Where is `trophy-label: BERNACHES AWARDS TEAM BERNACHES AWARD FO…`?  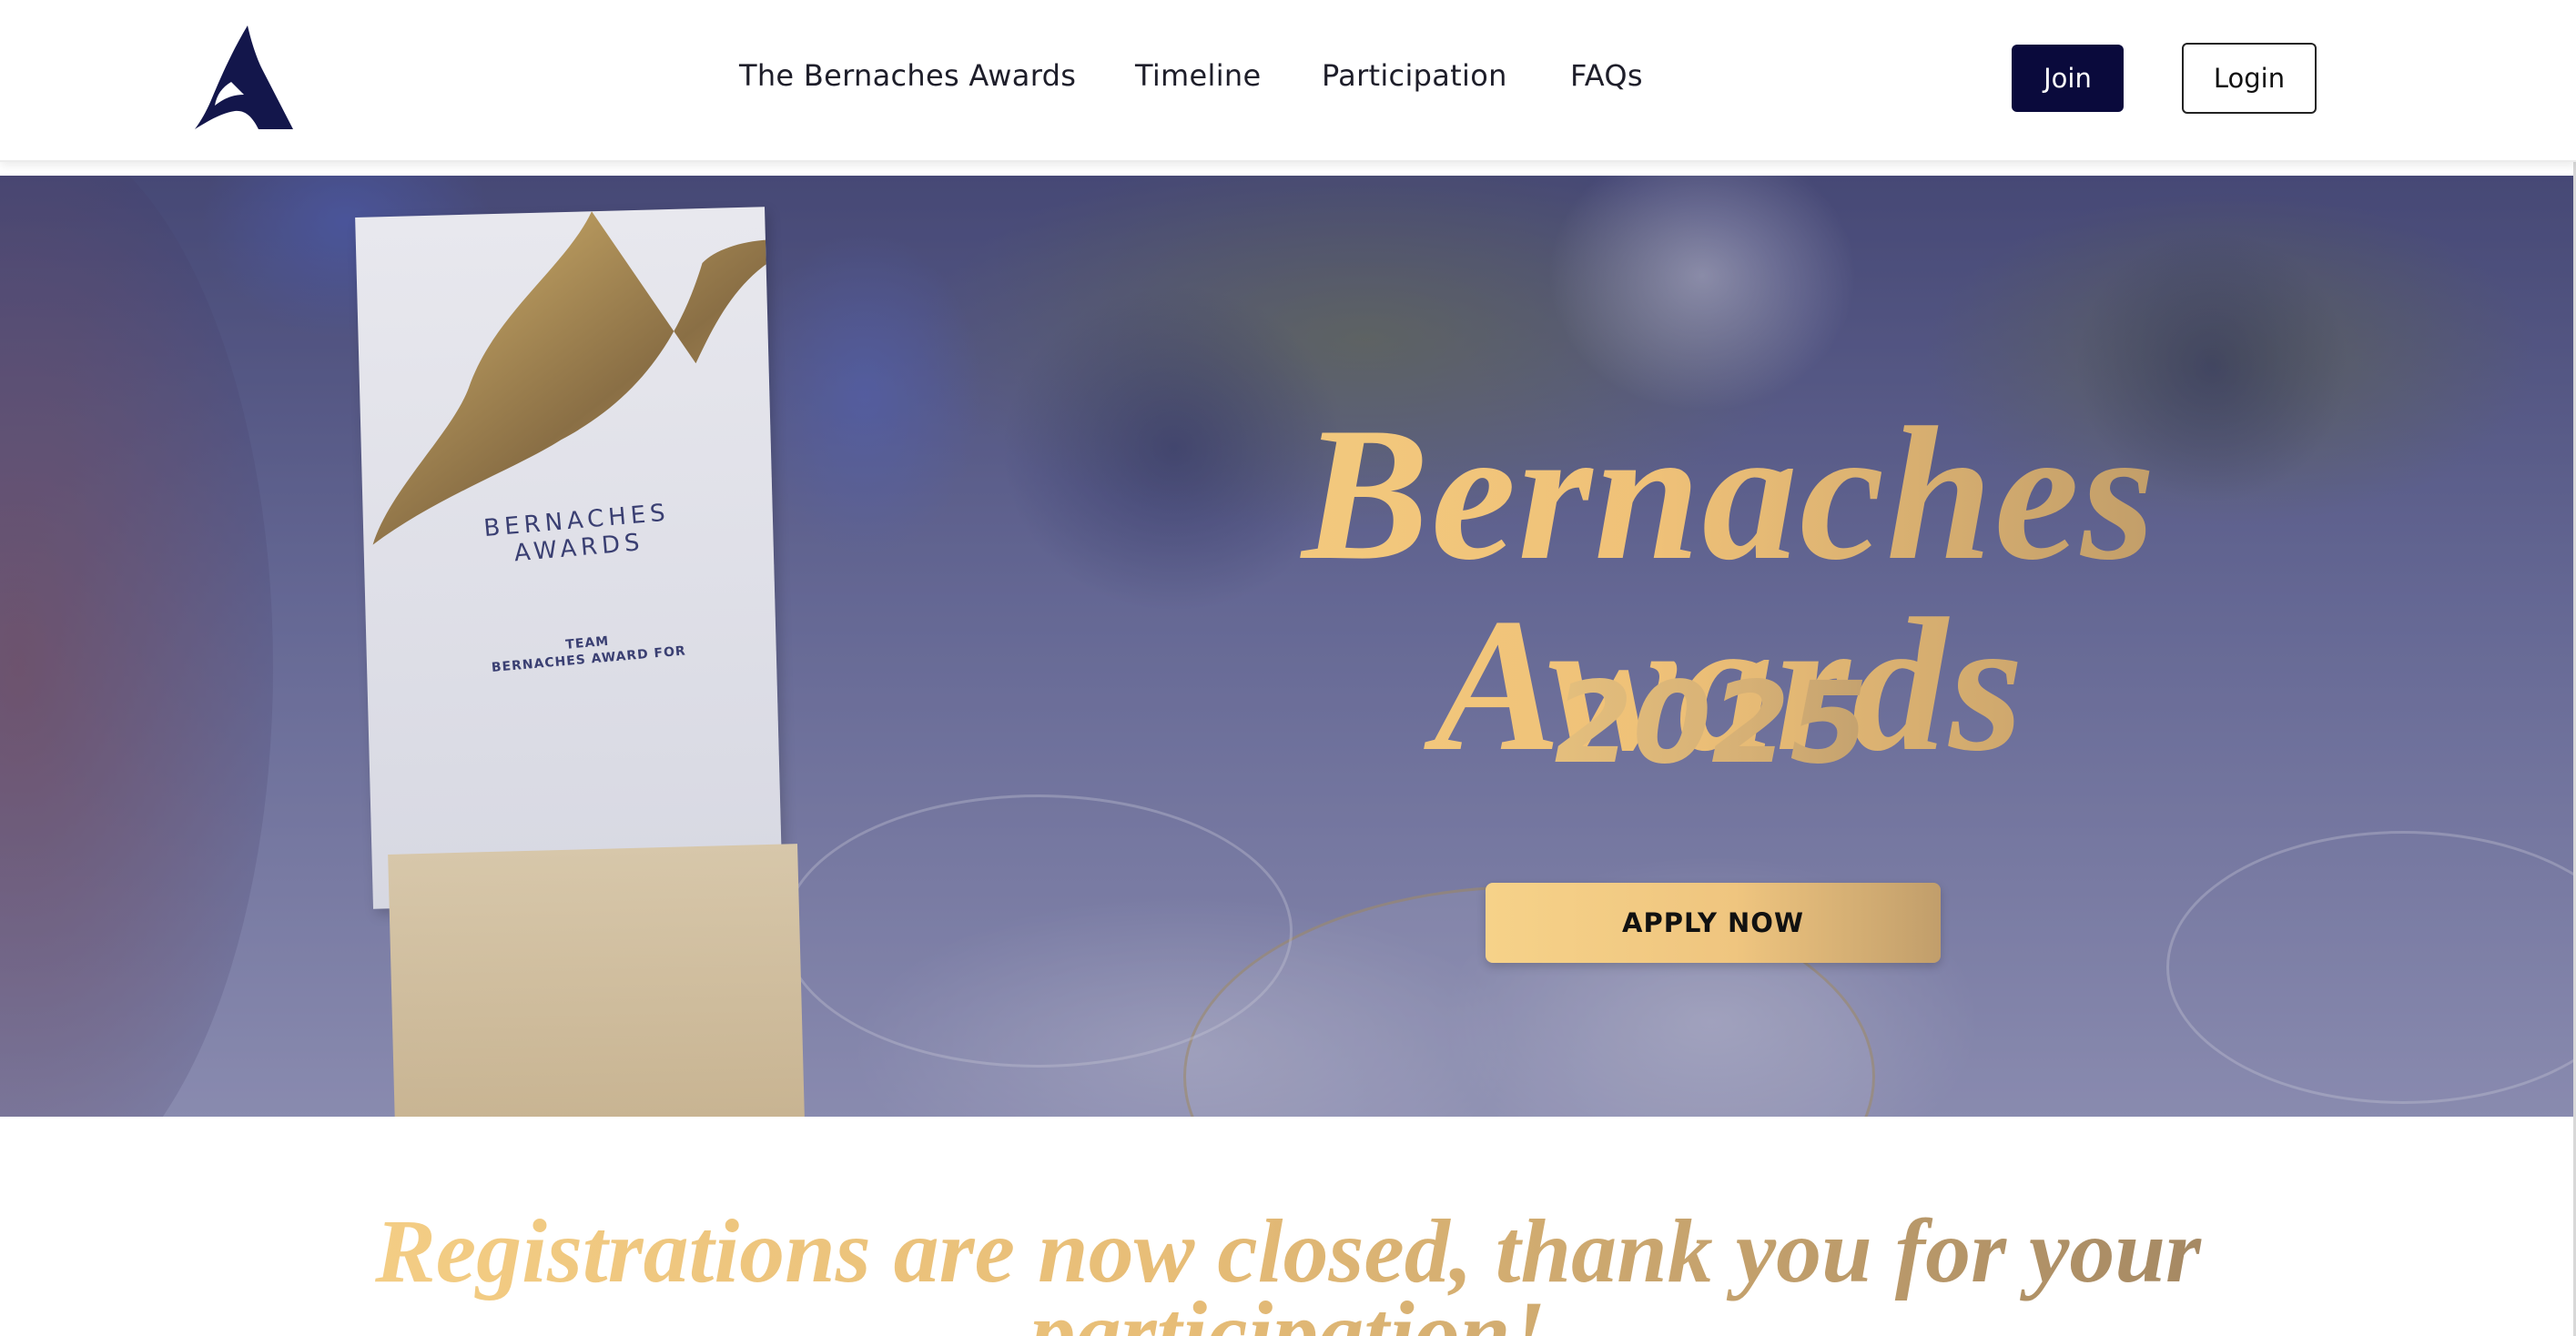
trophy-label: BERNACHES AWARDS TEAM BERNACHES AWARD FO… is located at coordinates (582, 588).